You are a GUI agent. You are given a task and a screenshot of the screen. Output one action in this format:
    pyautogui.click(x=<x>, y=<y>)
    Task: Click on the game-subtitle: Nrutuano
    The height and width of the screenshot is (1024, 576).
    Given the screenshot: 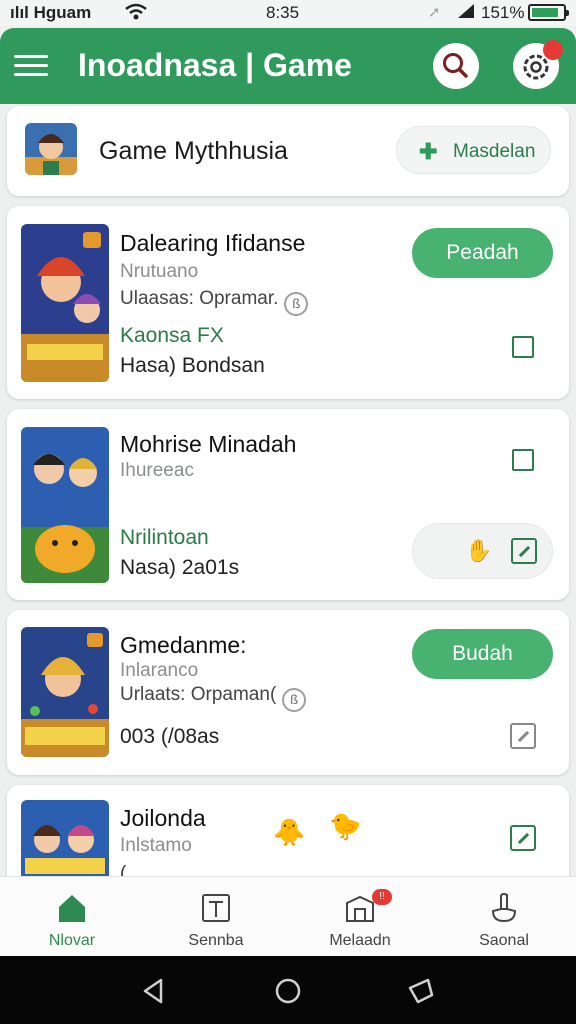 What is the action you would take?
    pyautogui.click(x=159, y=271)
    